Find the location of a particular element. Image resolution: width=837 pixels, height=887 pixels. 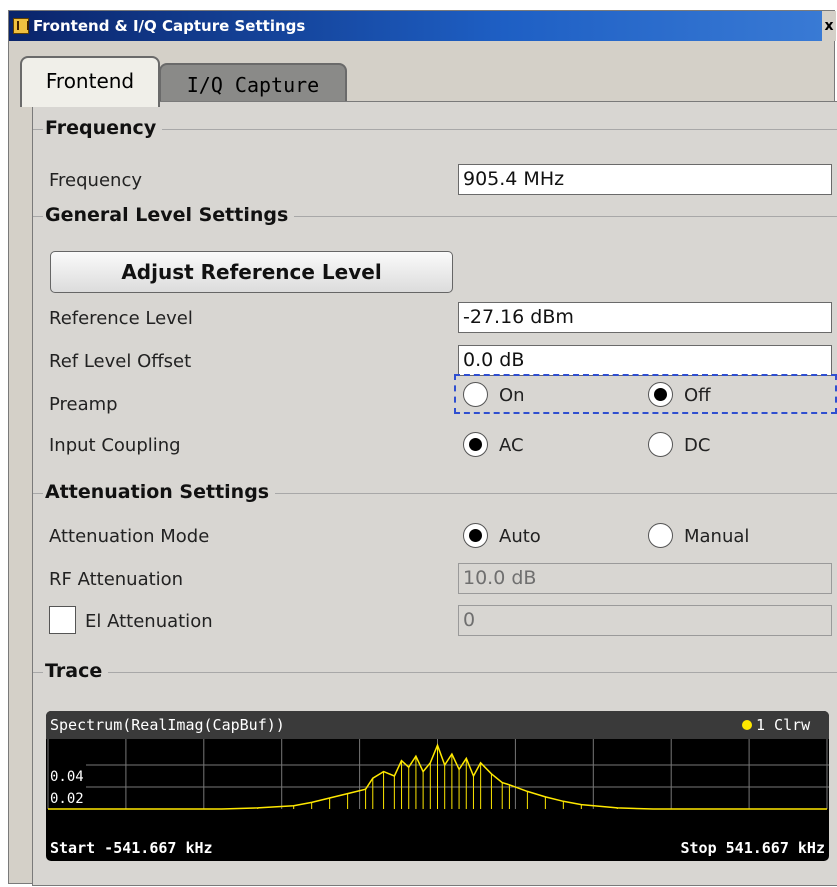

attenuation-manual-label: Manual is located at coordinates (716, 536).